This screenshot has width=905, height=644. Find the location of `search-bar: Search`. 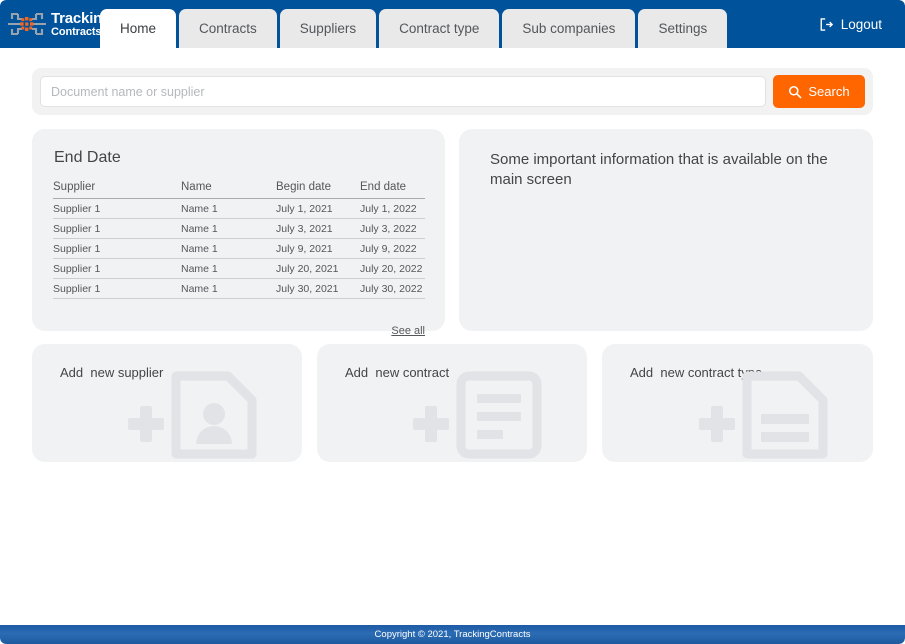

search-bar: Search is located at coordinates (452, 91).